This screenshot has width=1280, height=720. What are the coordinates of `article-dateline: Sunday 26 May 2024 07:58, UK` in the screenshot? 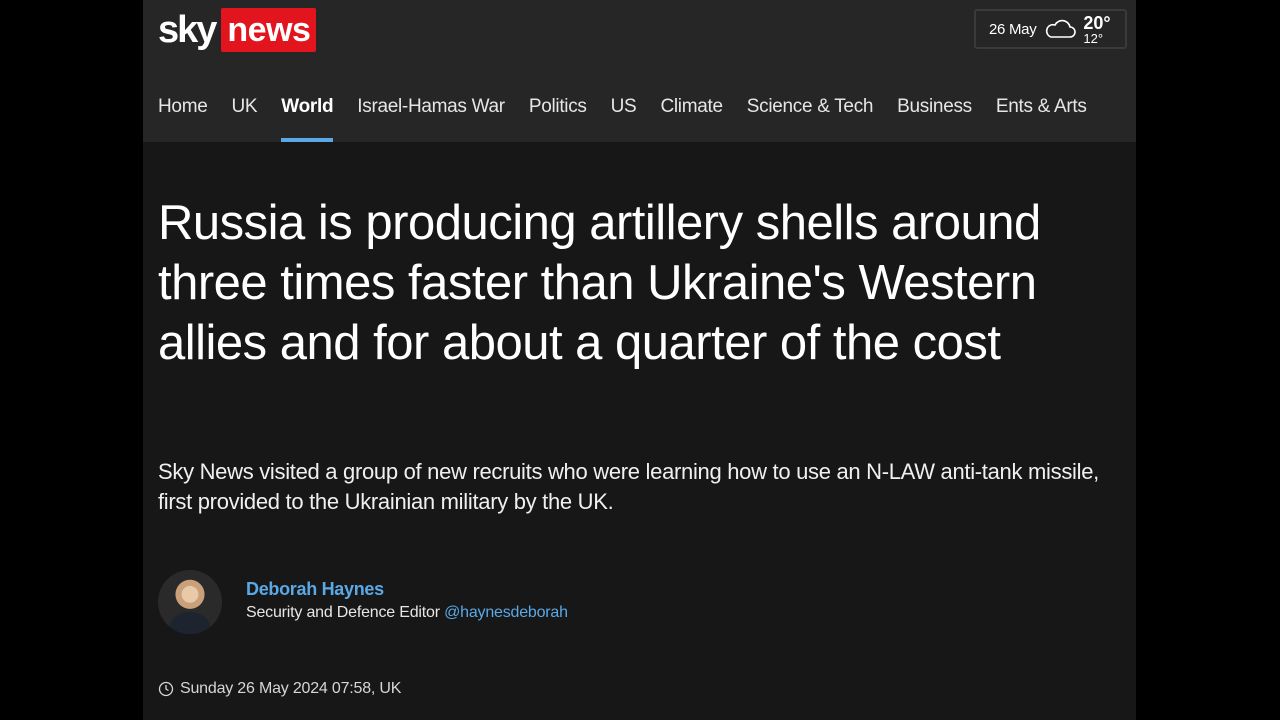 It's located at (279, 689).